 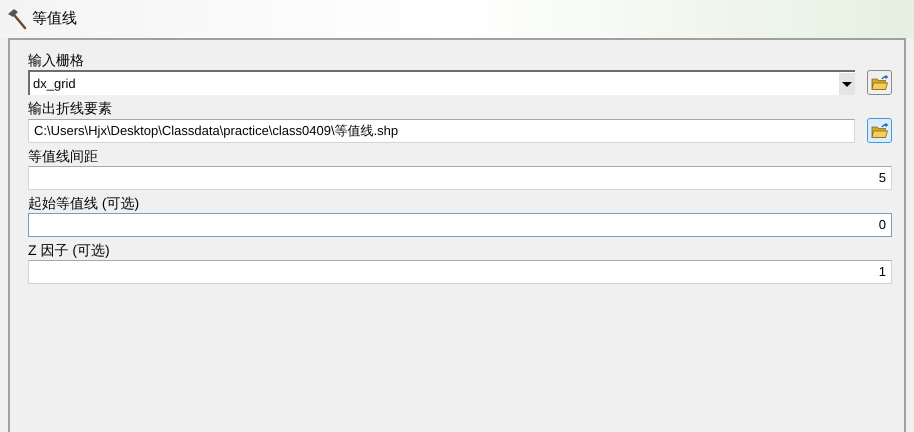 What do you see at coordinates (84, 203) in the screenshot?
I see `field-label: 起始等值线 (可选)` at bounding box center [84, 203].